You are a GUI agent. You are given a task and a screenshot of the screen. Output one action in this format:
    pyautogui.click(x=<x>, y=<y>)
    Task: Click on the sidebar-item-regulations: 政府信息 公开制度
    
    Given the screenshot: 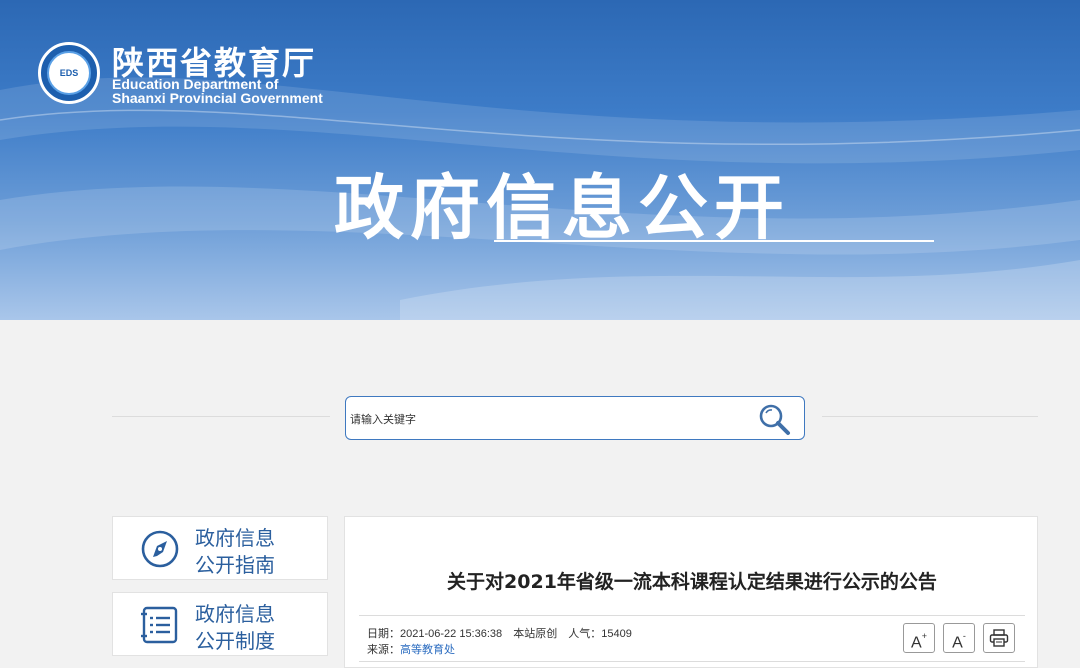 What is the action you would take?
    pyautogui.click(x=220, y=624)
    